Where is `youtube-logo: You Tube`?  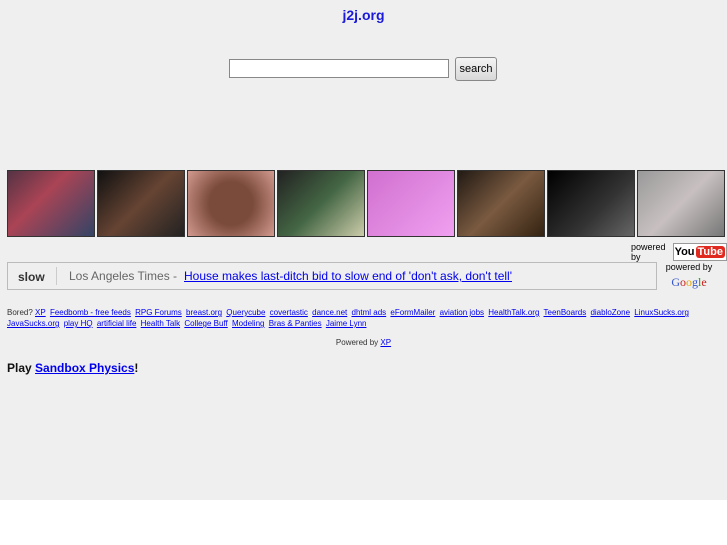 youtube-logo: You Tube is located at coordinates (699, 252).